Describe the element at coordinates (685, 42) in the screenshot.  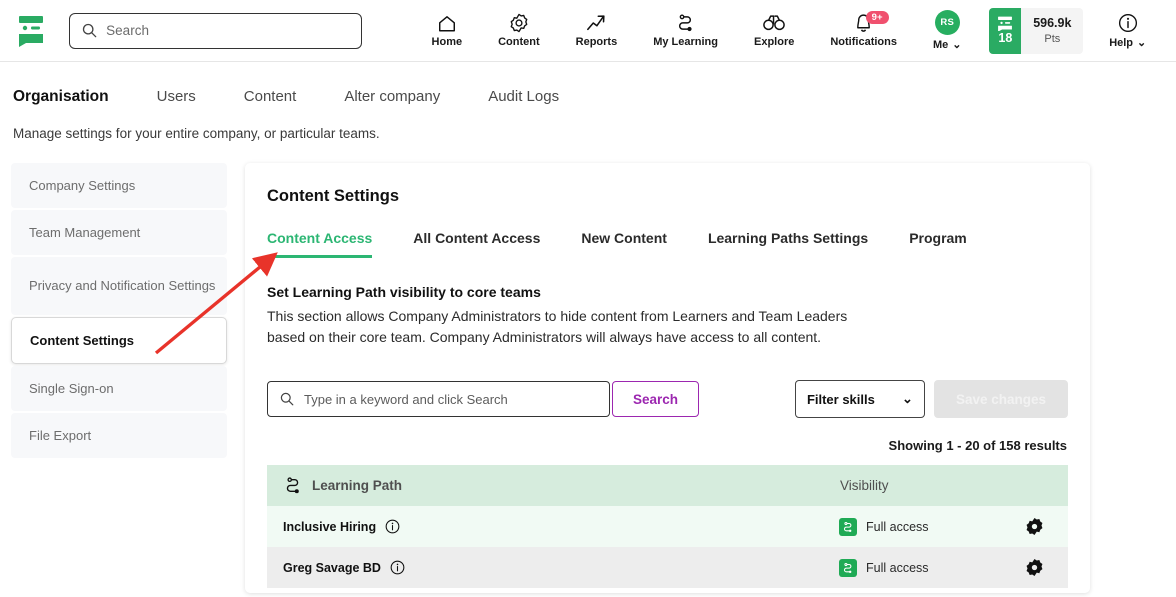
I see `nav-label-my-learning: My Learning` at that location.